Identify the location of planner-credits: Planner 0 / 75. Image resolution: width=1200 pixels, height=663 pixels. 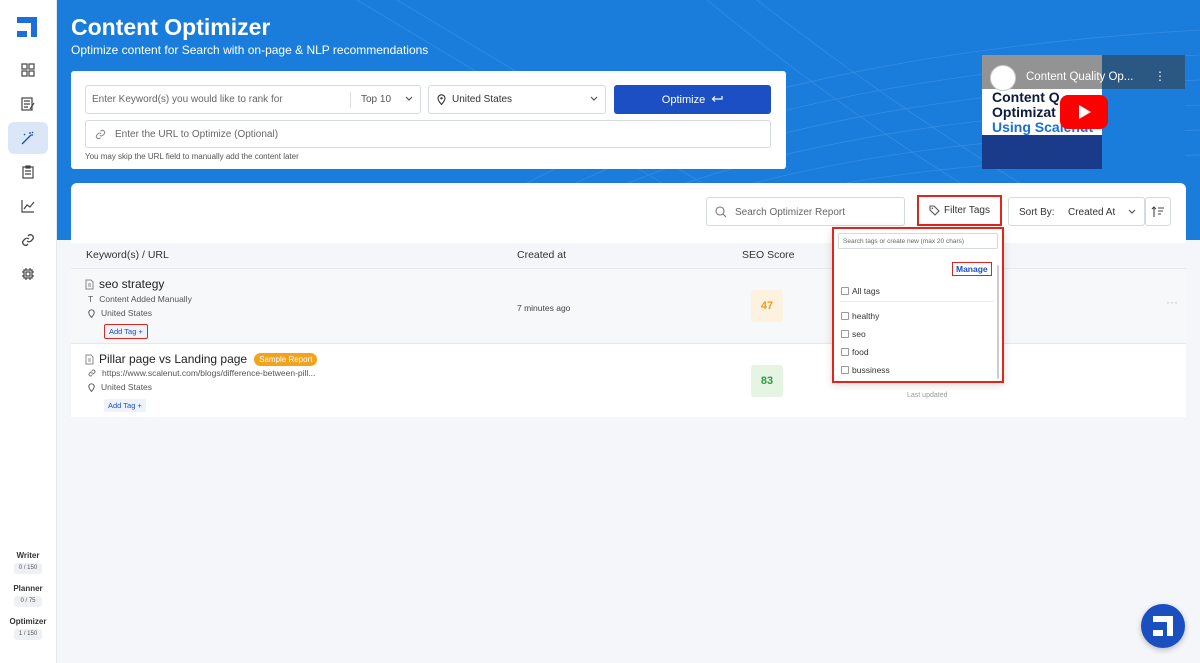
(28, 595).